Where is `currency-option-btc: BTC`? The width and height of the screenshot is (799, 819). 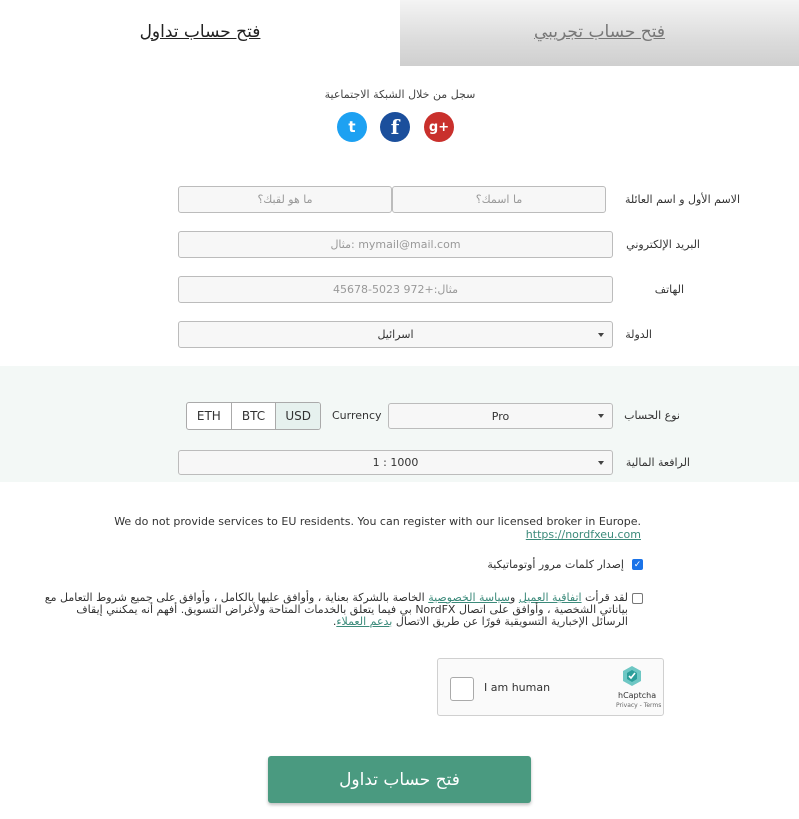 currency-option-btc: BTC is located at coordinates (254, 416).